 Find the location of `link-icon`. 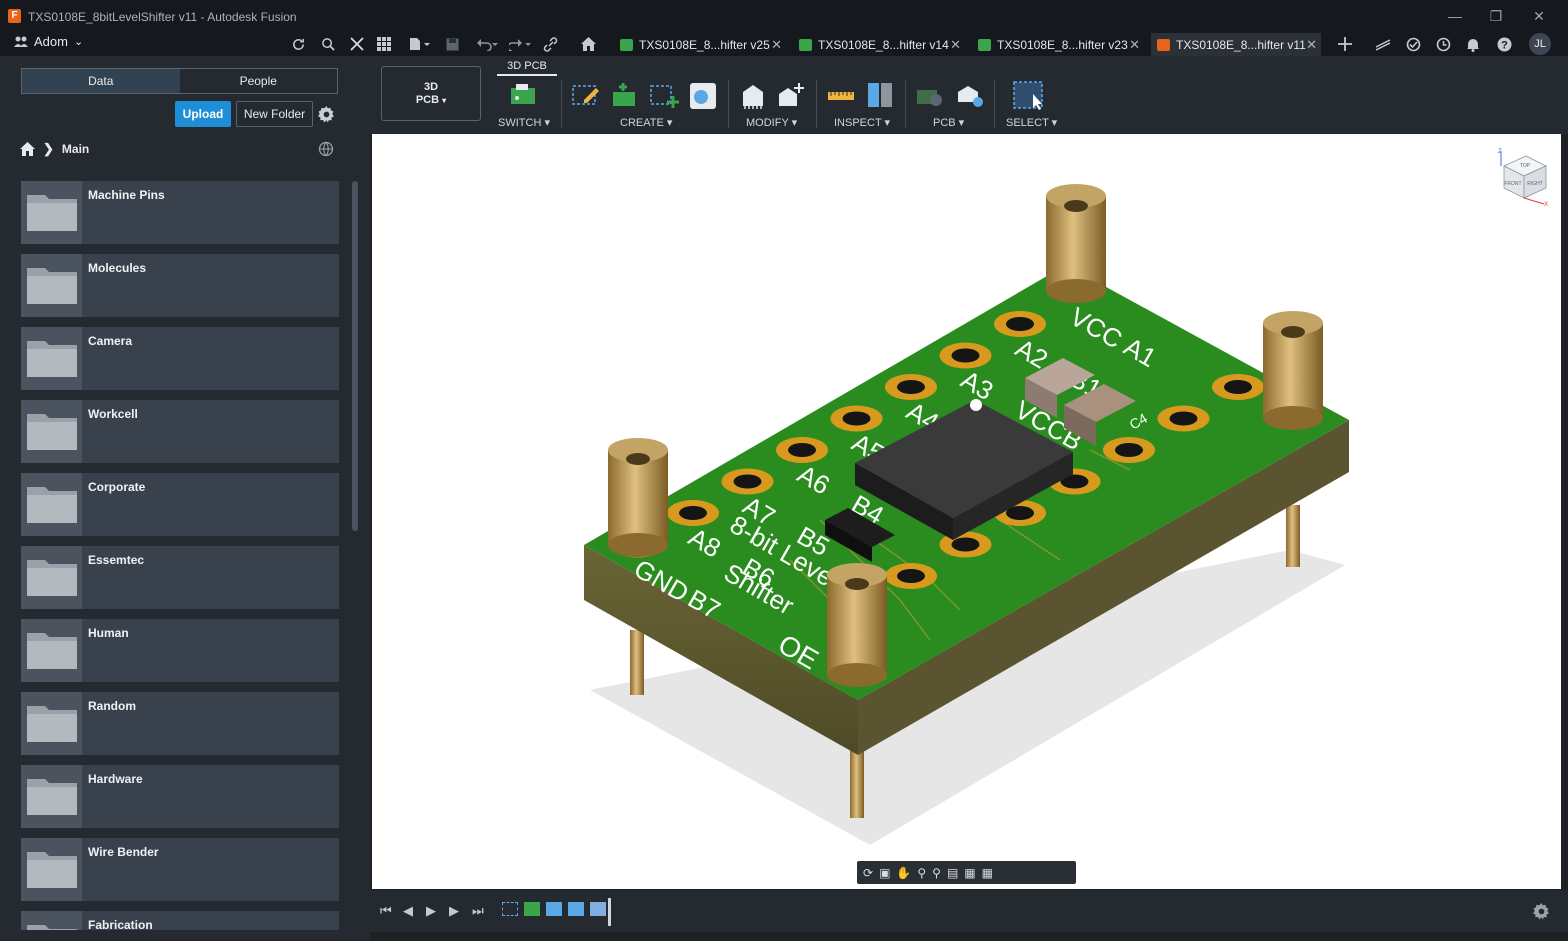

link-icon is located at coordinates (550, 44).